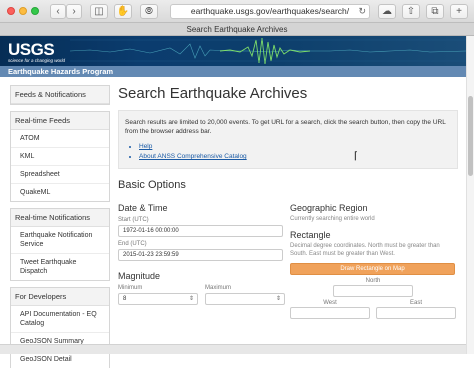 This screenshot has height=368, width=474. I want to click on max-magnitude-select: ⇕, so click(245, 299).